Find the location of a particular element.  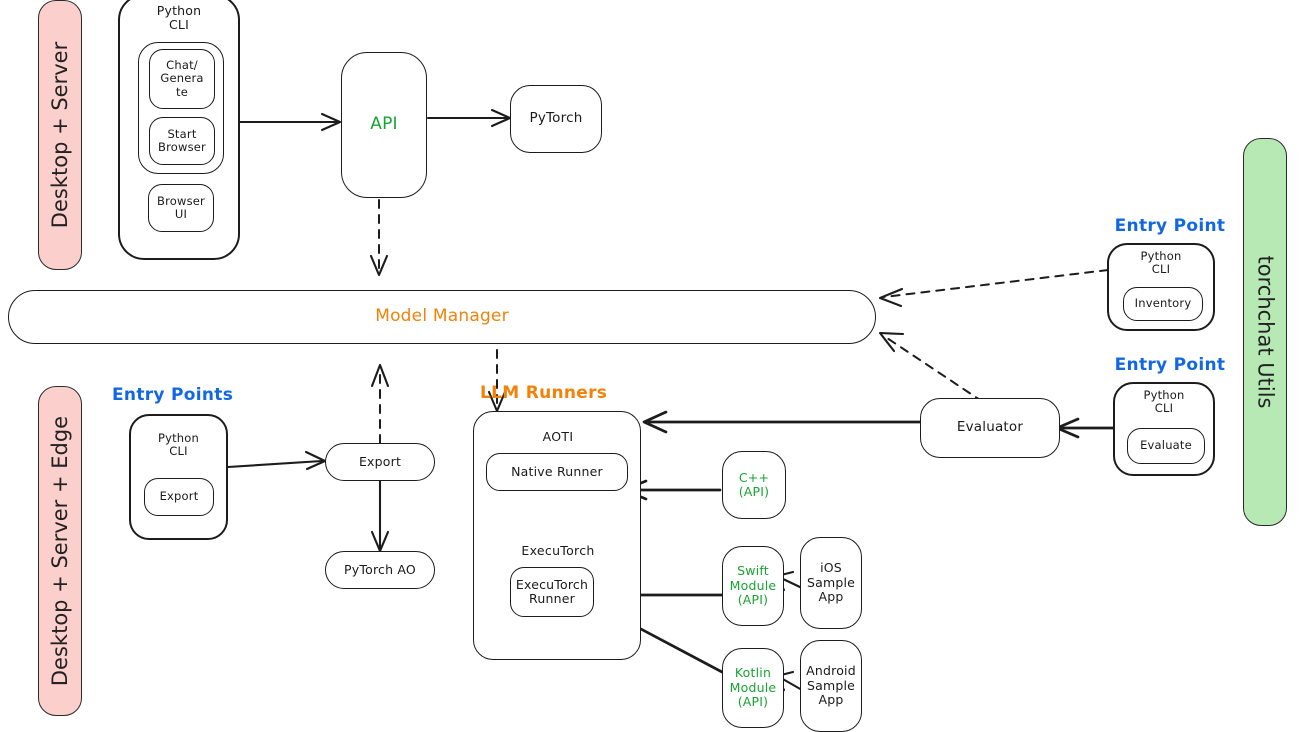

browser-ui-label: Browser UI is located at coordinates (180, 207).